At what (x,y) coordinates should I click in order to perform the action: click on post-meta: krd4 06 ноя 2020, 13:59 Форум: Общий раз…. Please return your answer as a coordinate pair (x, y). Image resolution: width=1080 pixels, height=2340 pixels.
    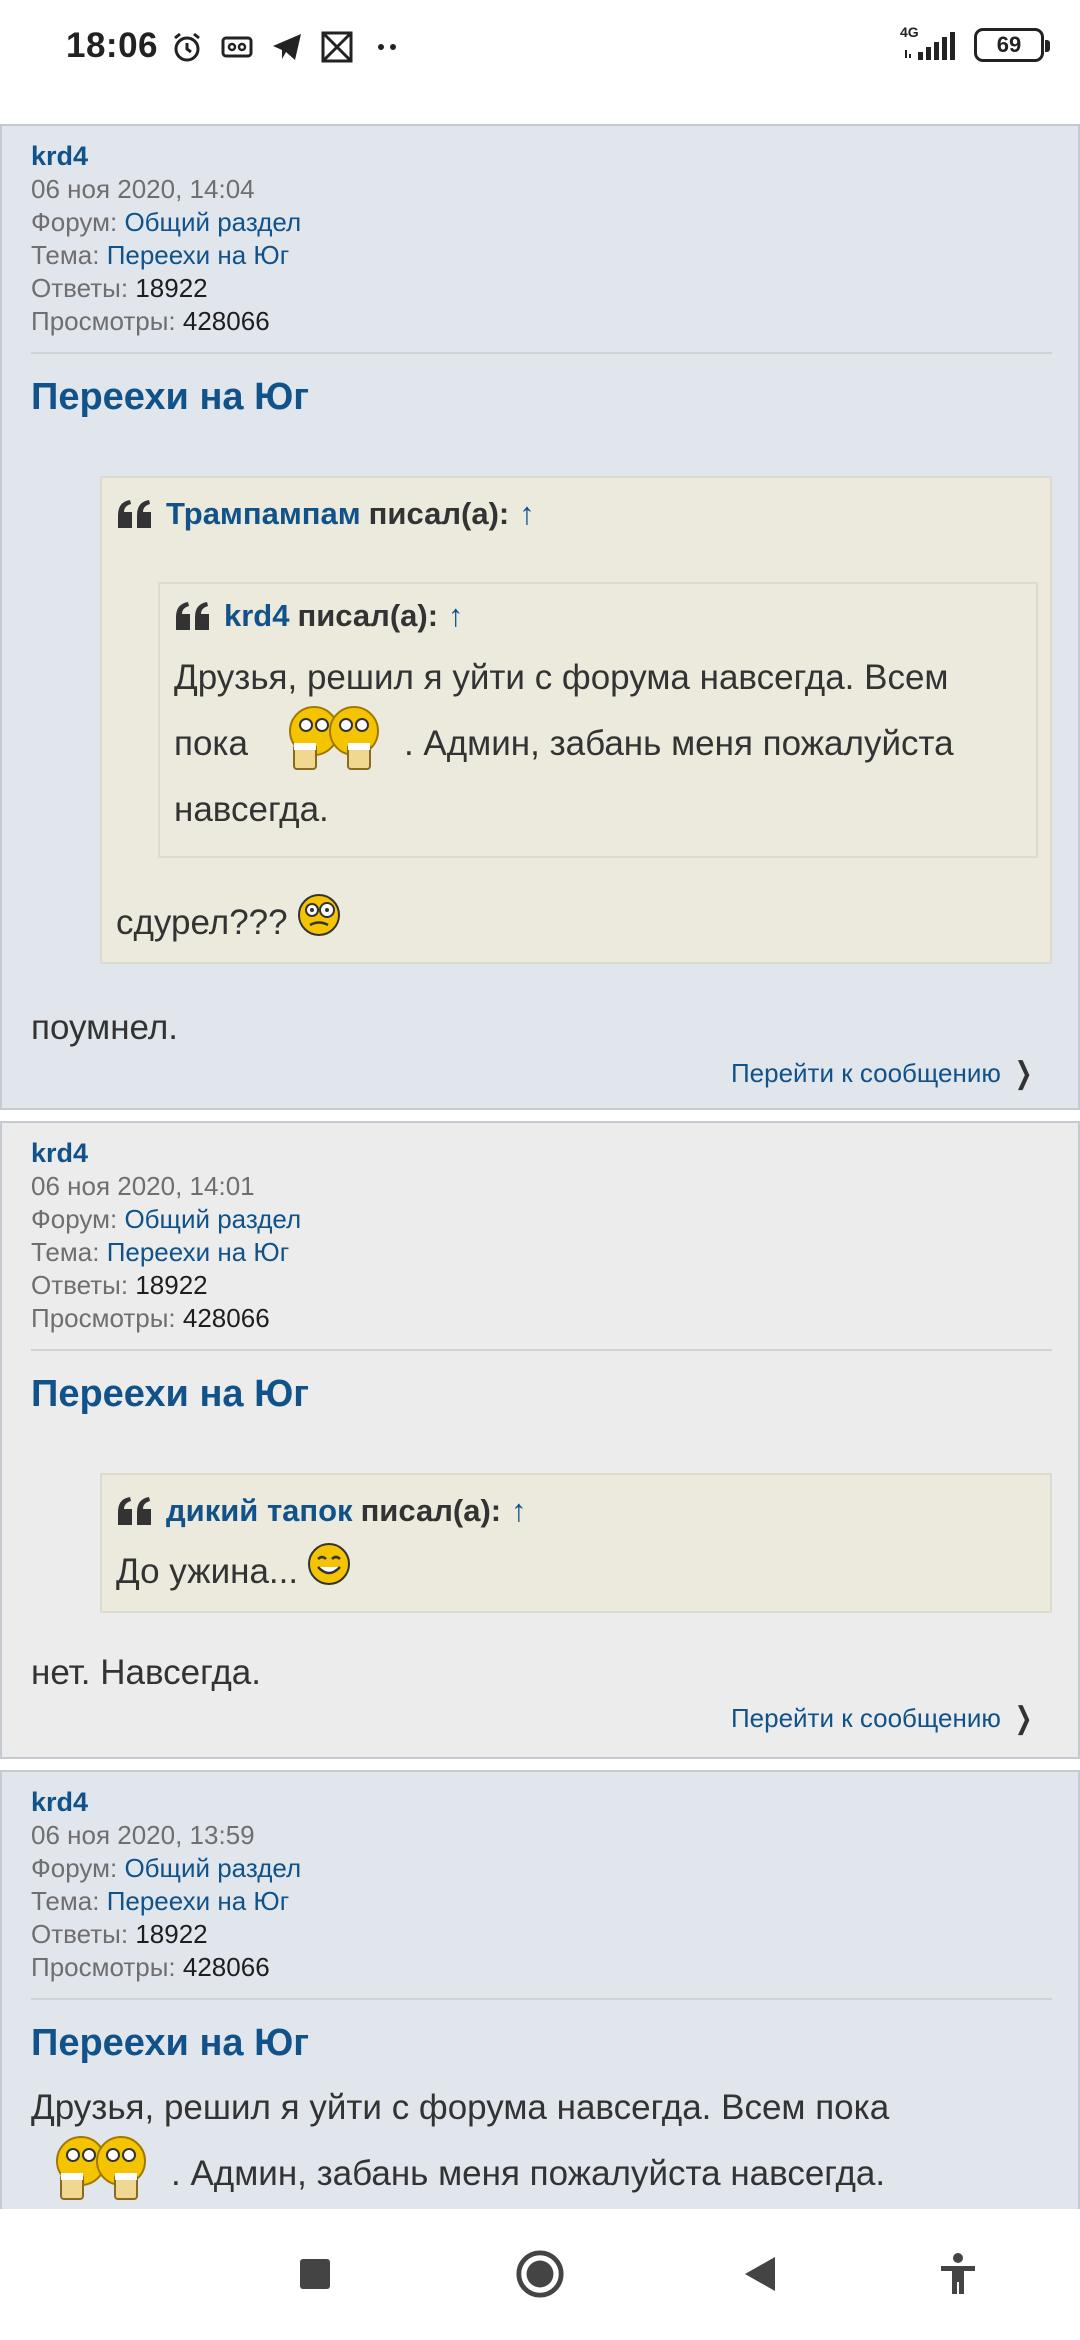
    Looking at the image, I should click on (151, 1885).